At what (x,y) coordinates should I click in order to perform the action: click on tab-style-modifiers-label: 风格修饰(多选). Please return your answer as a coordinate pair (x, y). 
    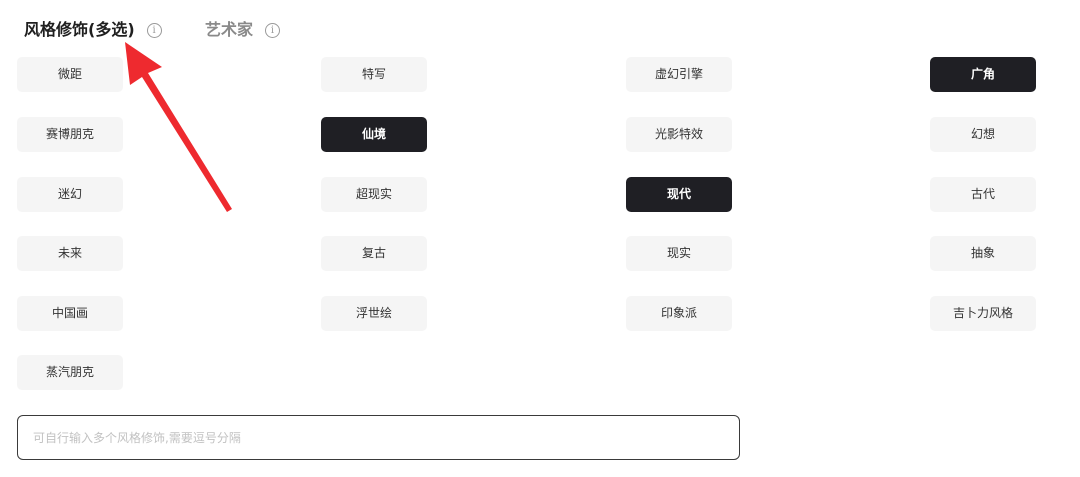
    Looking at the image, I should click on (79, 29).